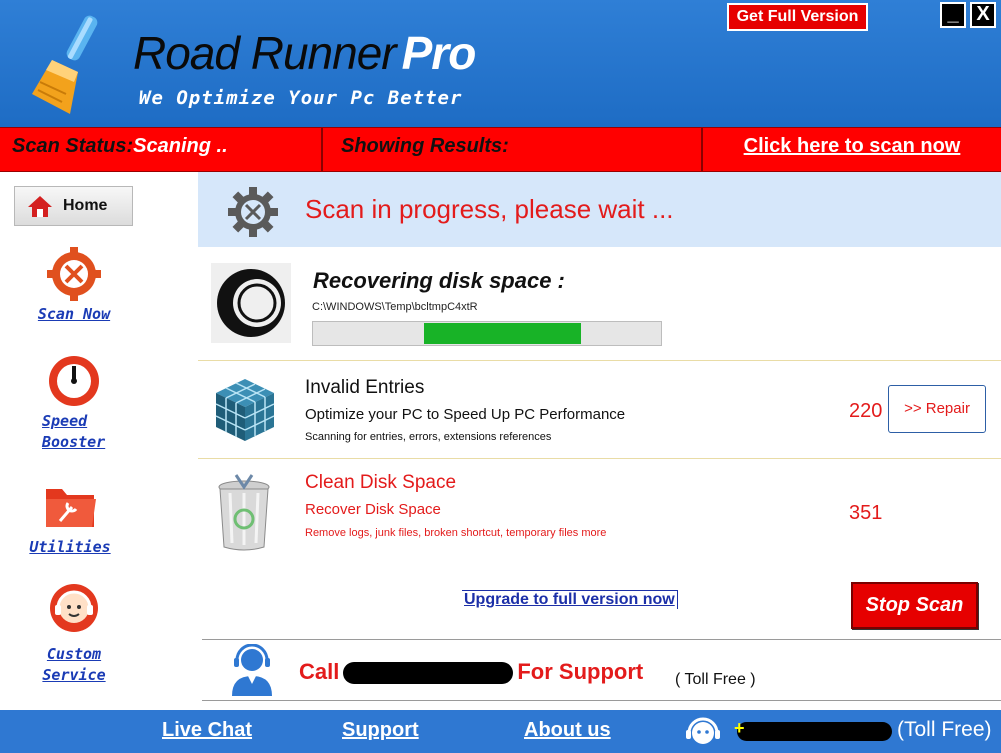  I want to click on toll-free-label: ( Toll Free ), so click(715, 679).